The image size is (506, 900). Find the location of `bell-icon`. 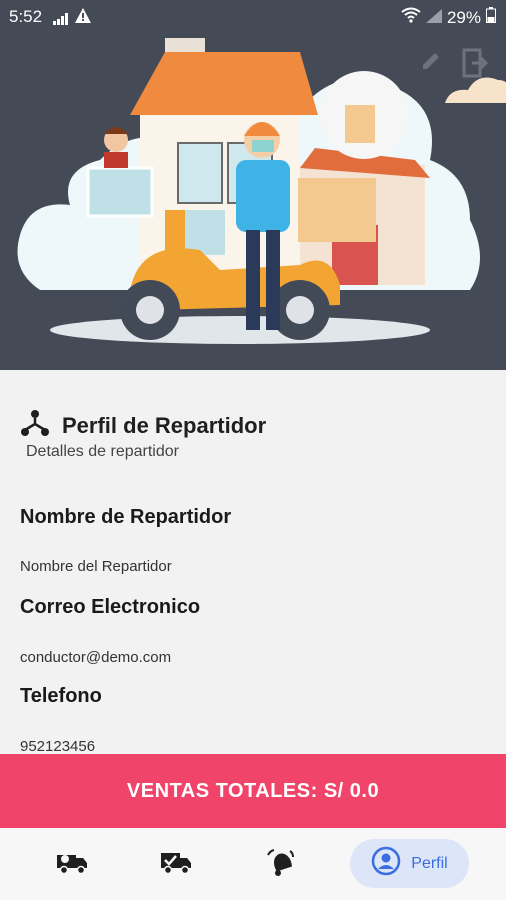

bell-icon is located at coordinates (280, 864).